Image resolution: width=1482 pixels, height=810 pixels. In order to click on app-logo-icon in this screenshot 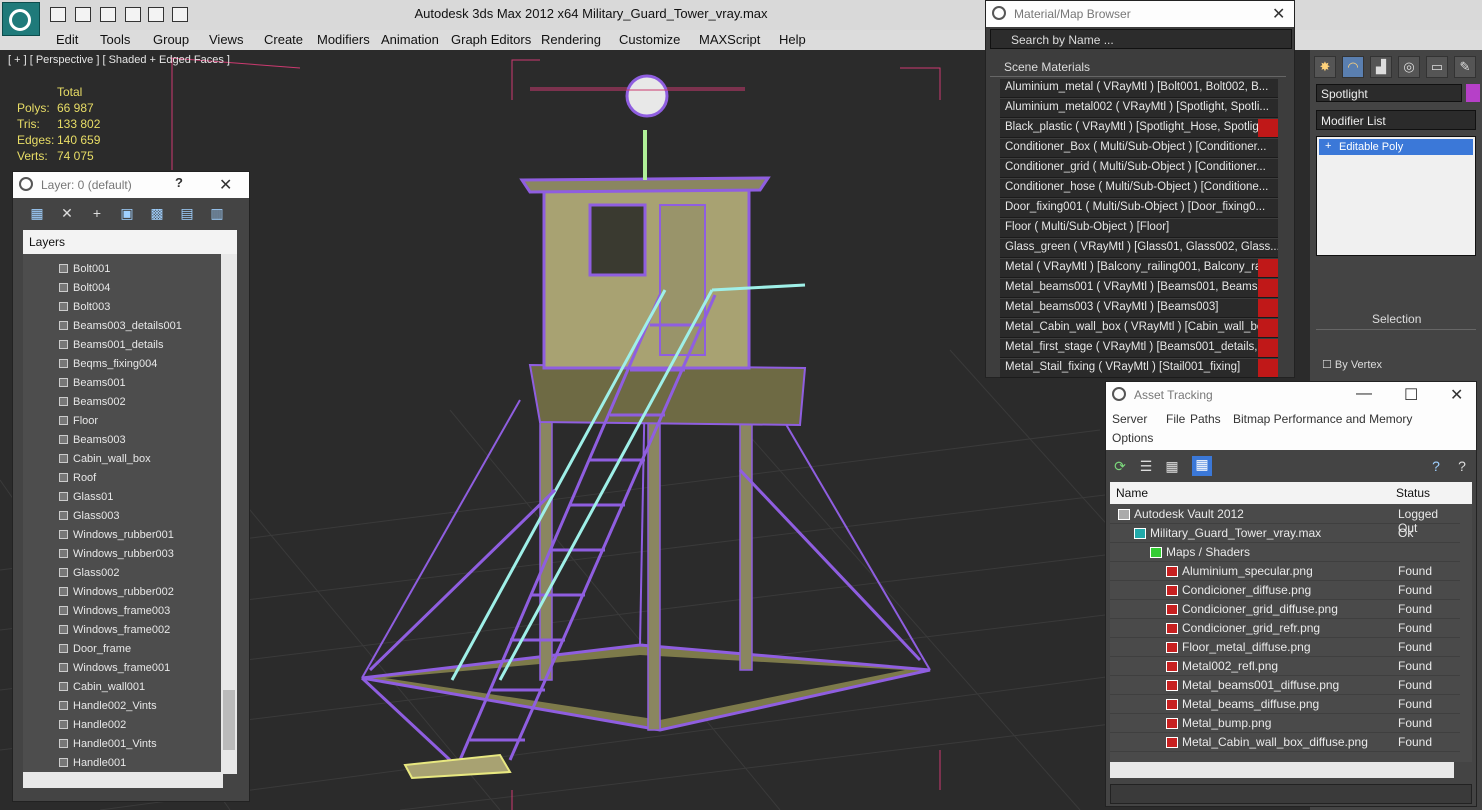, I will do `click(21, 19)`.